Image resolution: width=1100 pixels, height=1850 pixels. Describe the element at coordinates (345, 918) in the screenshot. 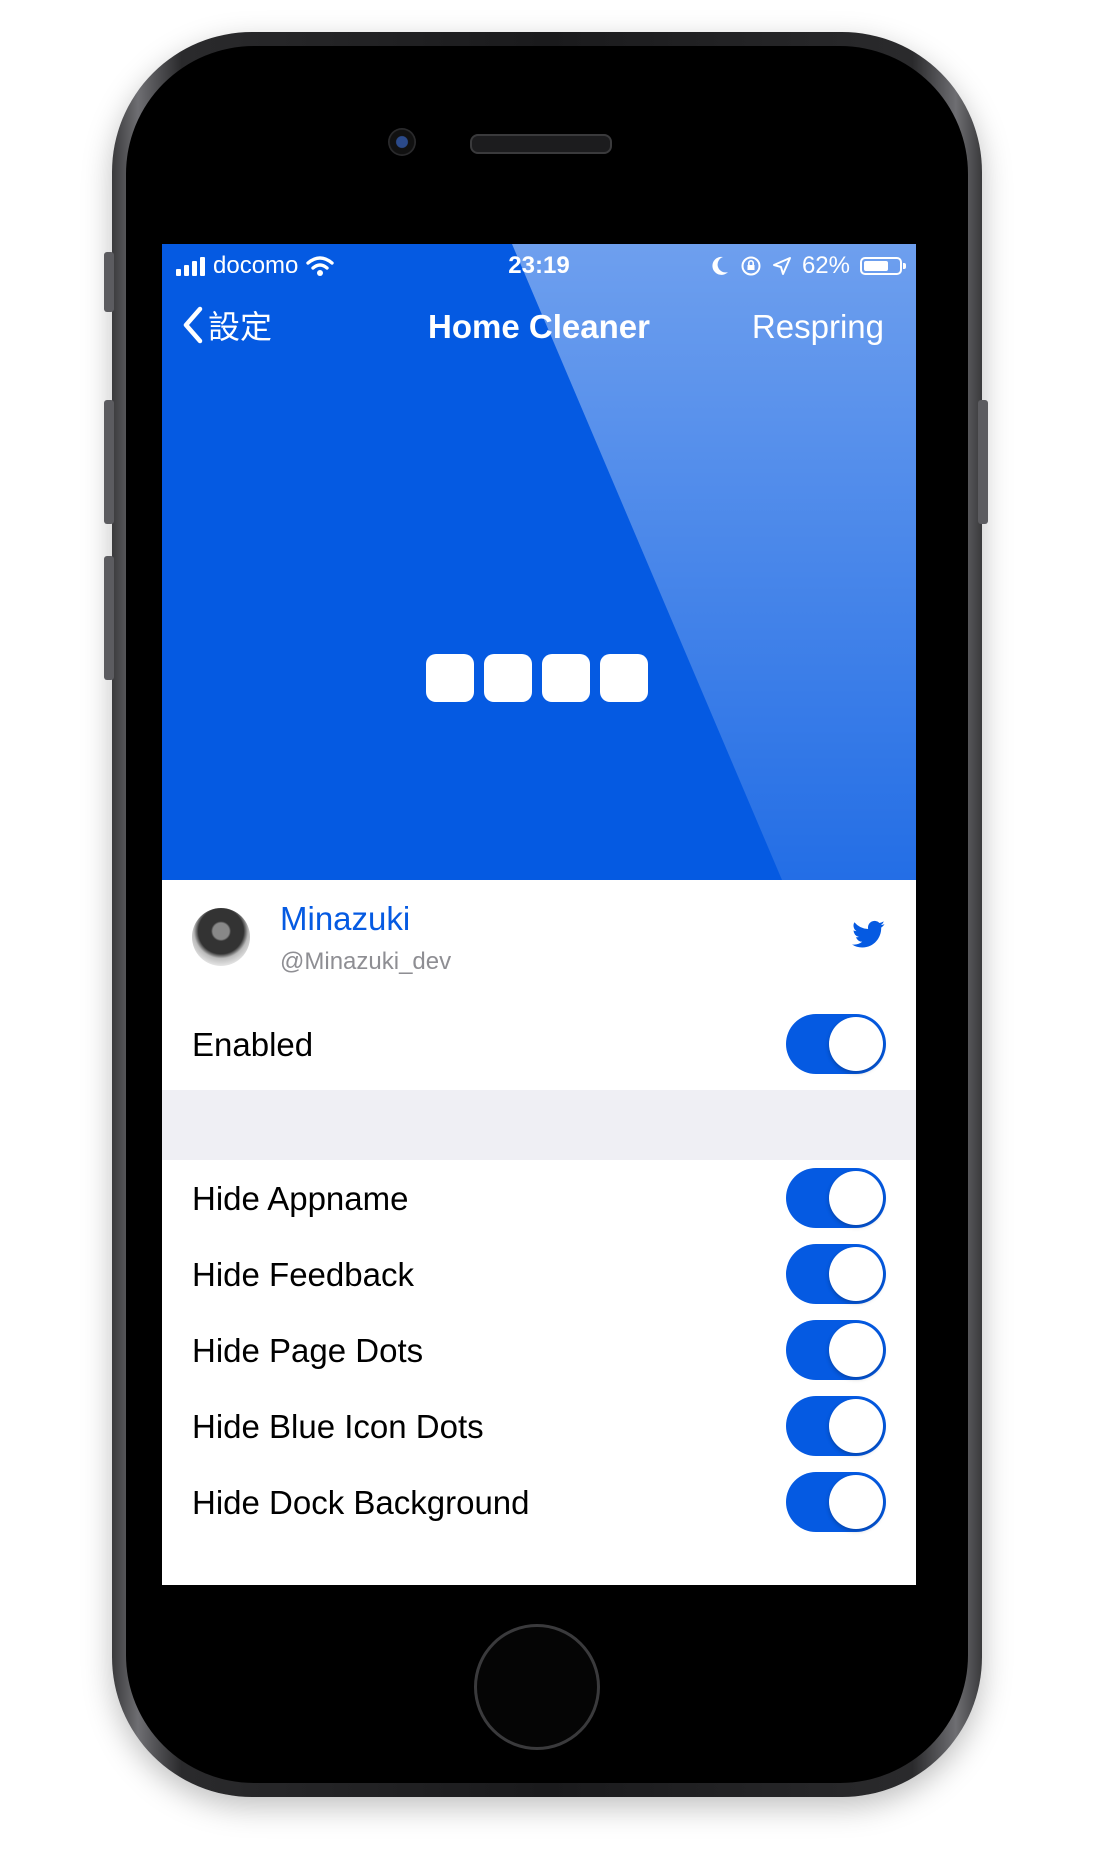

I see `author-name: Minazuki` at that location.